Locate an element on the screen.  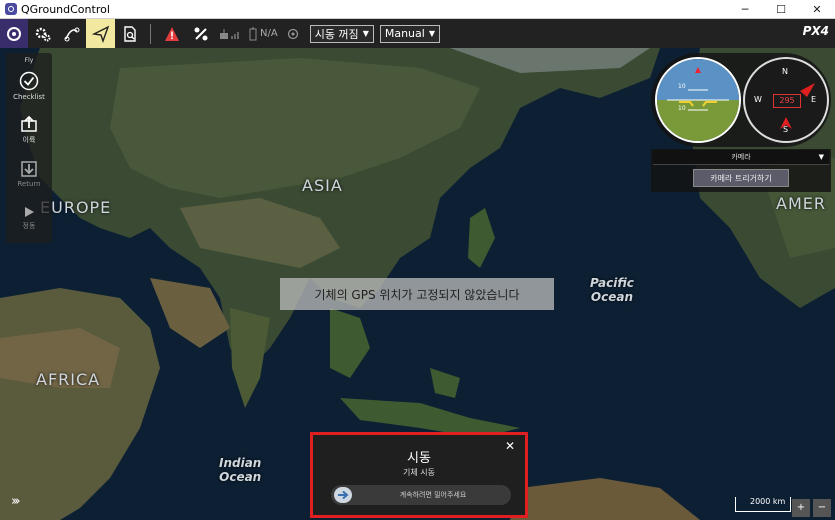
maximize-button: ☐ is located at coordinates (781, 9).